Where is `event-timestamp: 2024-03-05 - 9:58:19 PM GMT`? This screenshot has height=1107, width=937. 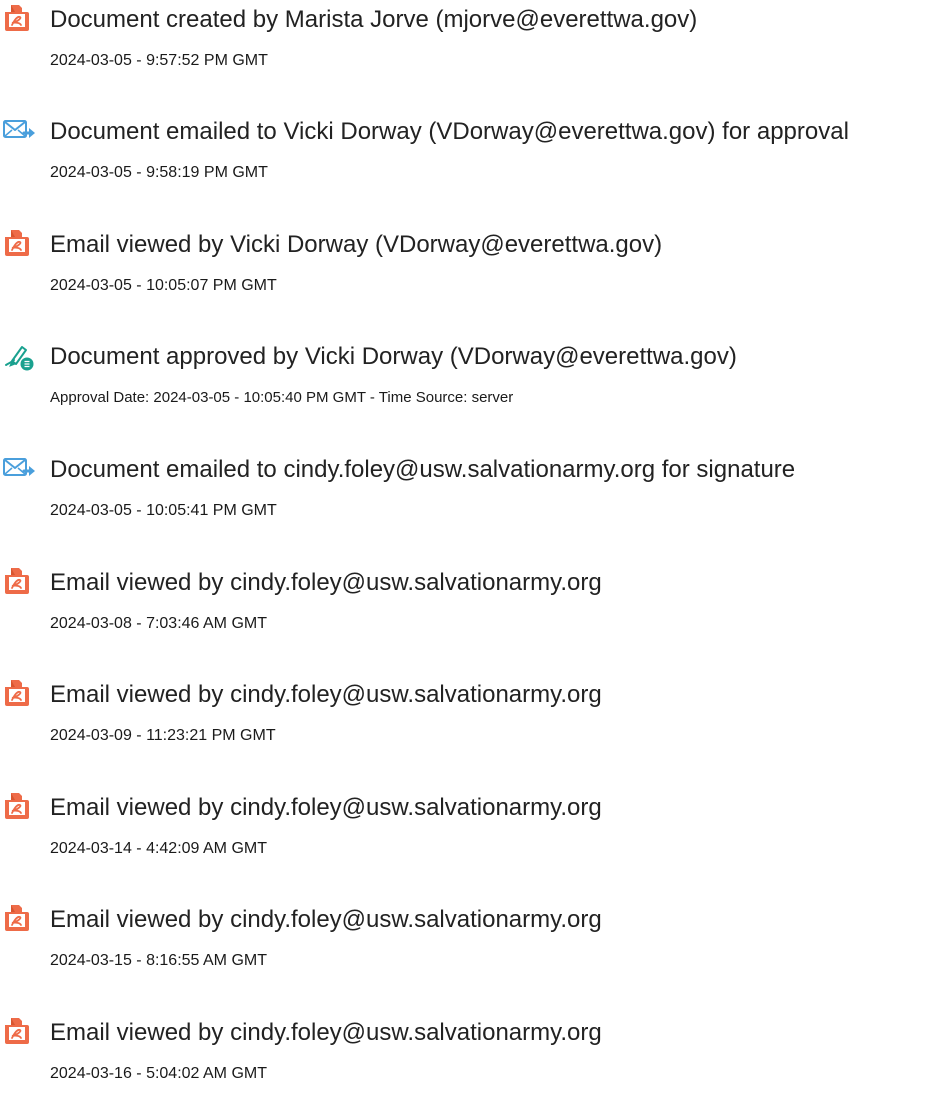 event-timestamp: 2024-03-05 - 9:58:19 PM GMT is located at coordinates (159, 172).